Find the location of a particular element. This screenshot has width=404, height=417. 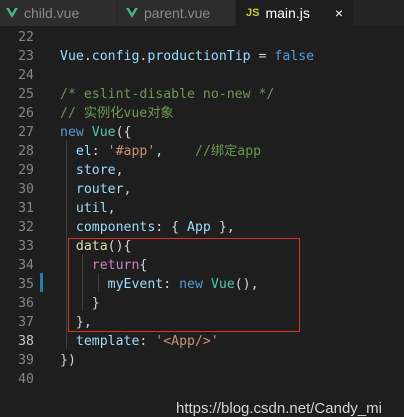

code-token: '#app' is located at coordinates (131, 151).